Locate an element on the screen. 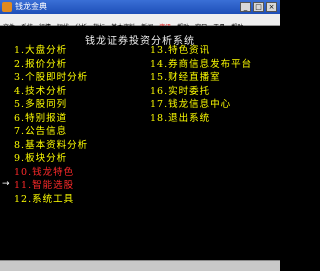 The width and height of the screenshot is (320, 271). minimize-button: _ is located at coordinates (245, 7).